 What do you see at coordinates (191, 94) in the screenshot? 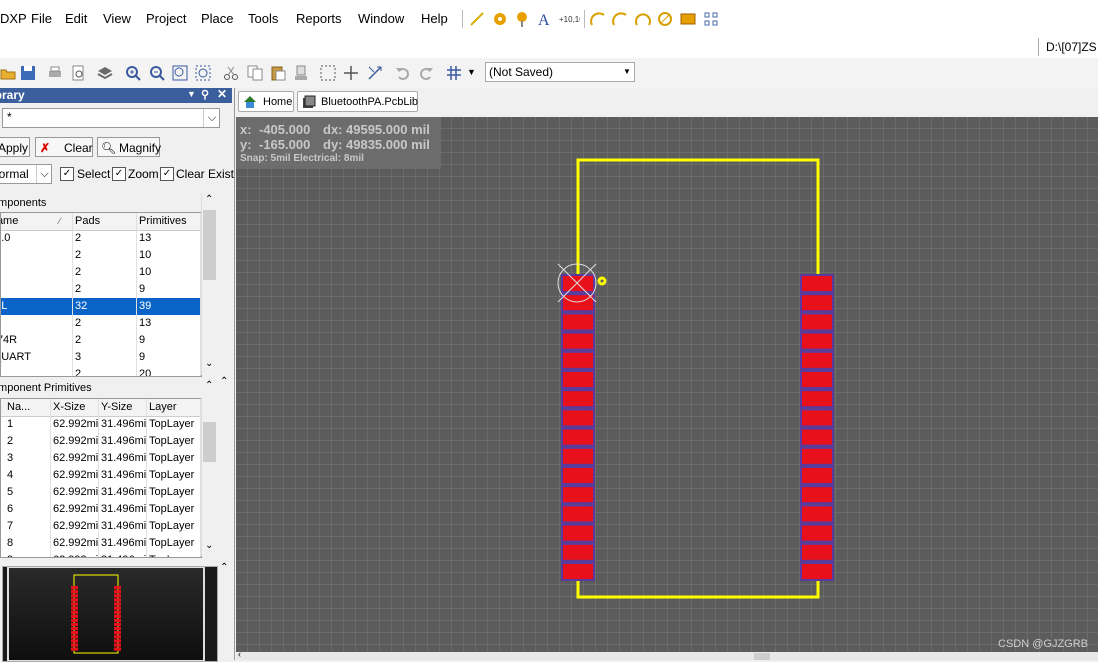
I see `panel-menu-icon: ▼` at bounding box center [191, 94].